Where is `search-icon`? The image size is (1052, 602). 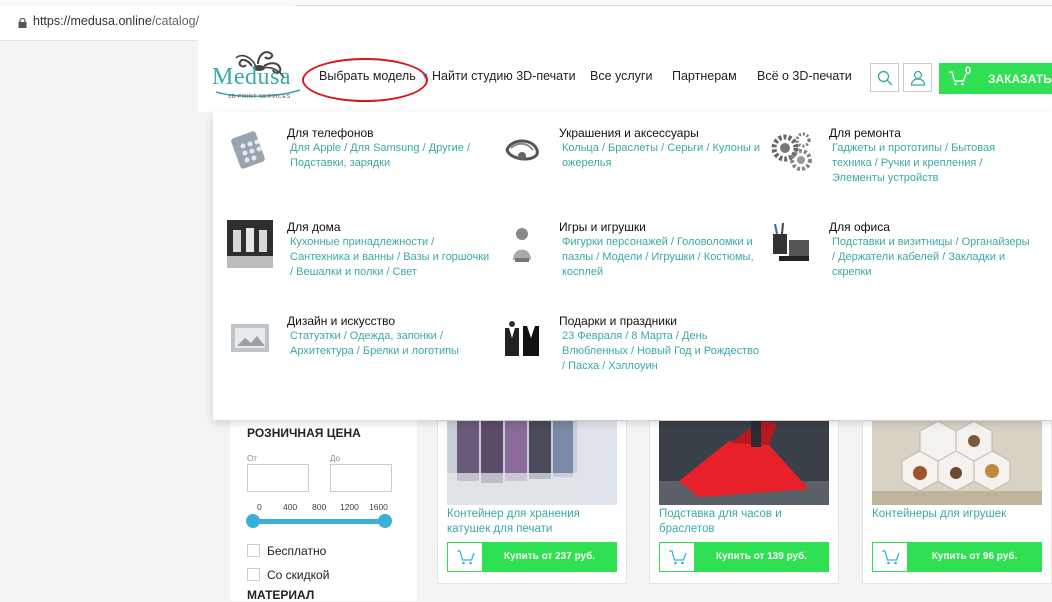 search-icon is located at coordinates (885, 78).